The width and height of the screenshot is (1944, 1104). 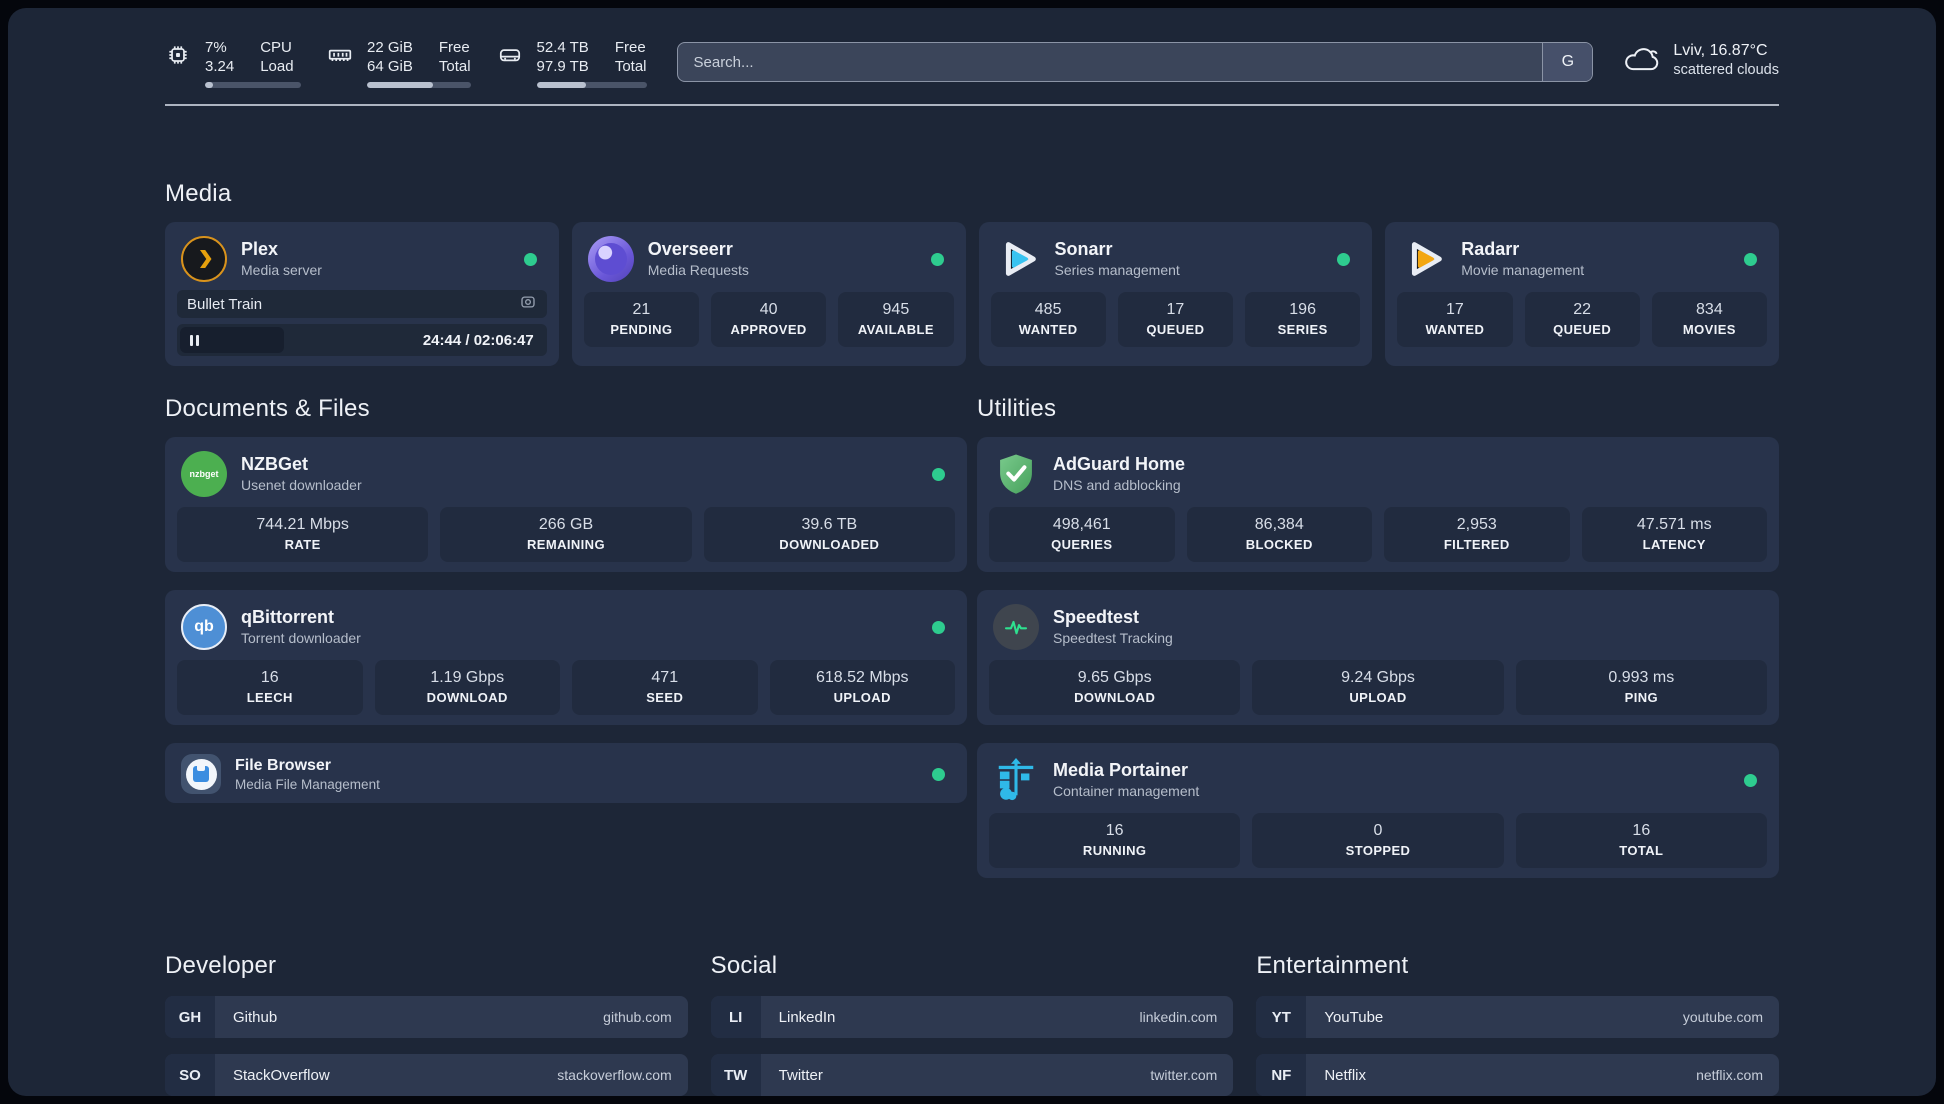 What do you see at coordinates (204, 259) in the screenshot?
I see `plex-icon` at bounding box center [204, 259].